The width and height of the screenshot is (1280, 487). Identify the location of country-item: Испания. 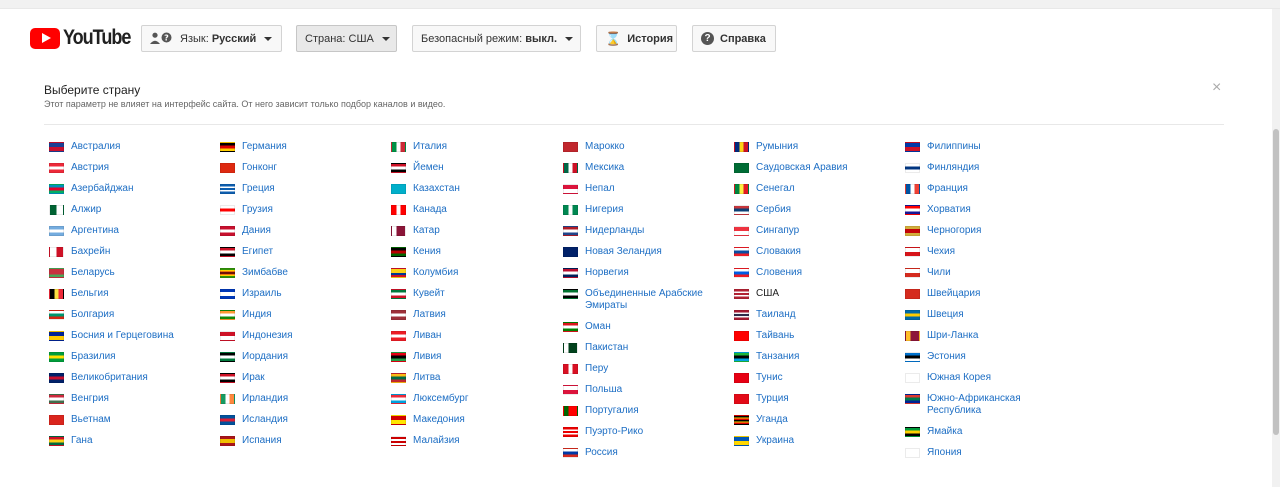
(304, 441).